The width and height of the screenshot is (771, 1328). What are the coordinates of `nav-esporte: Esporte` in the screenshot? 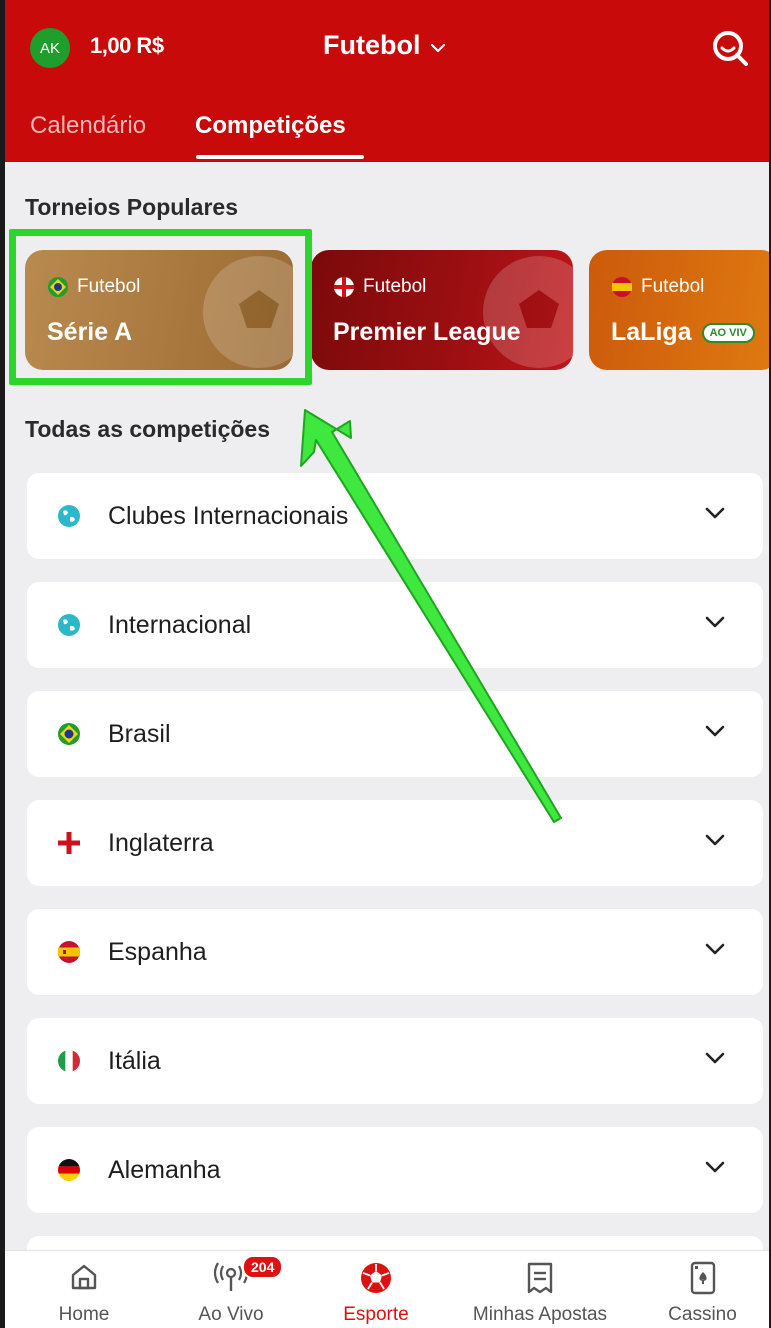 It's located at (376, 1289).